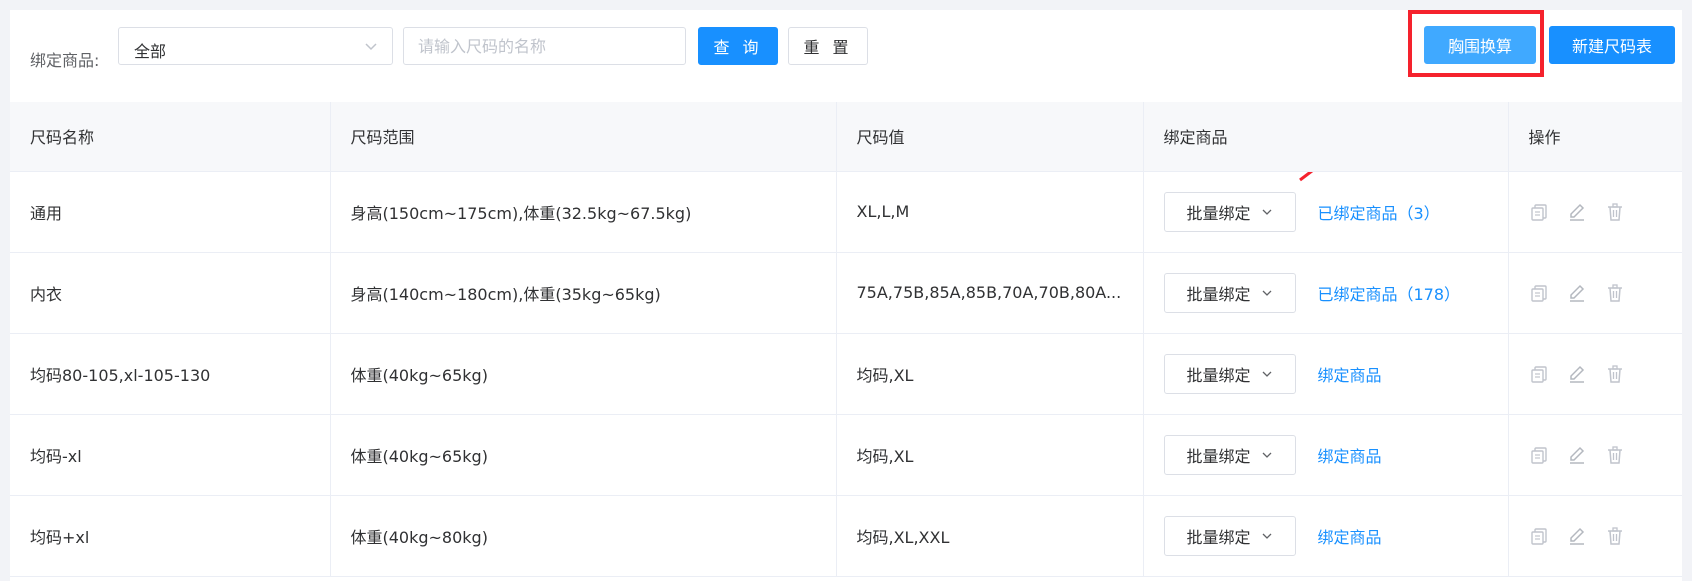 The image size is (1692, 581). What do you see at coordinates (1326, 137) in the screenshot?
I see `header-bind-product: 绑定商品` at bounding box center [1326, 137].